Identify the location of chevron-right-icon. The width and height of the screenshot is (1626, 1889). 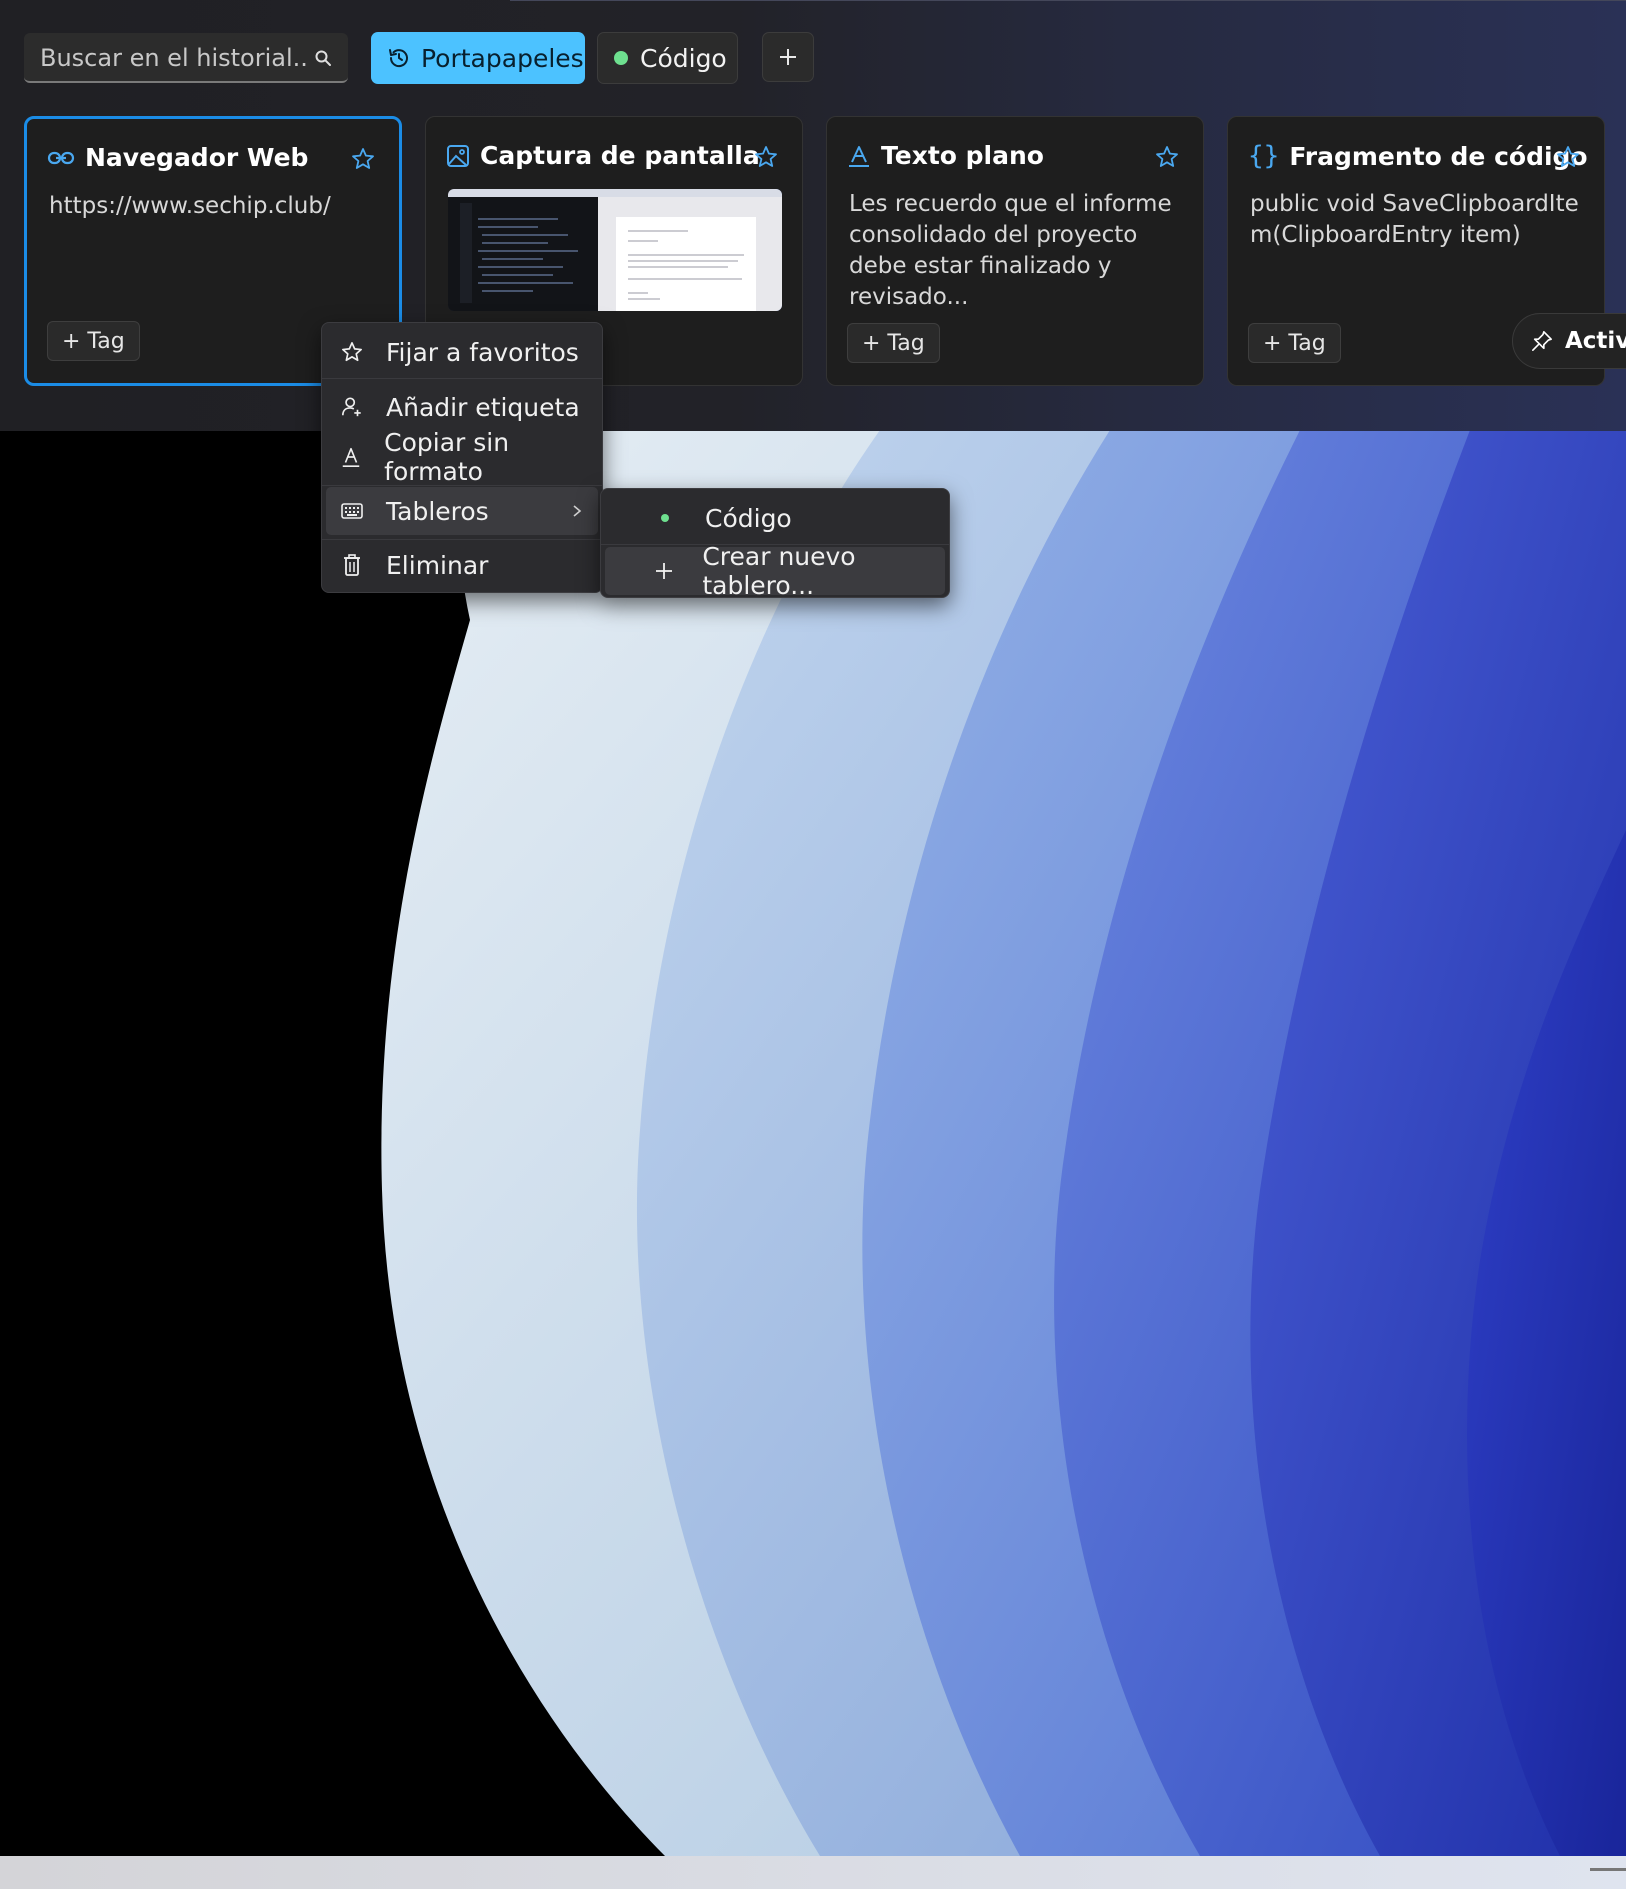
(577, 511).